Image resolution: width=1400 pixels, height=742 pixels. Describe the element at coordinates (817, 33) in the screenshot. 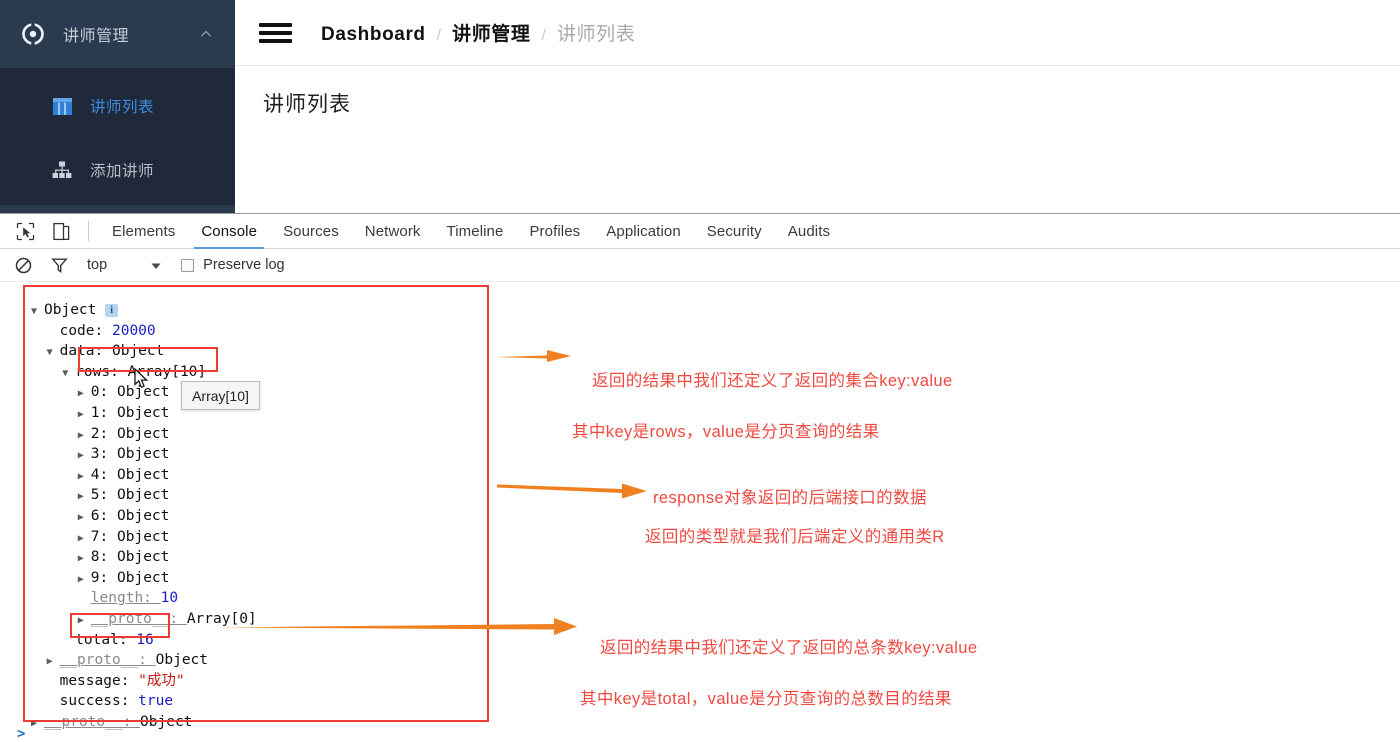

I see `app-header: Dashboard / 讲师管理 / 讲师列表` at that location.